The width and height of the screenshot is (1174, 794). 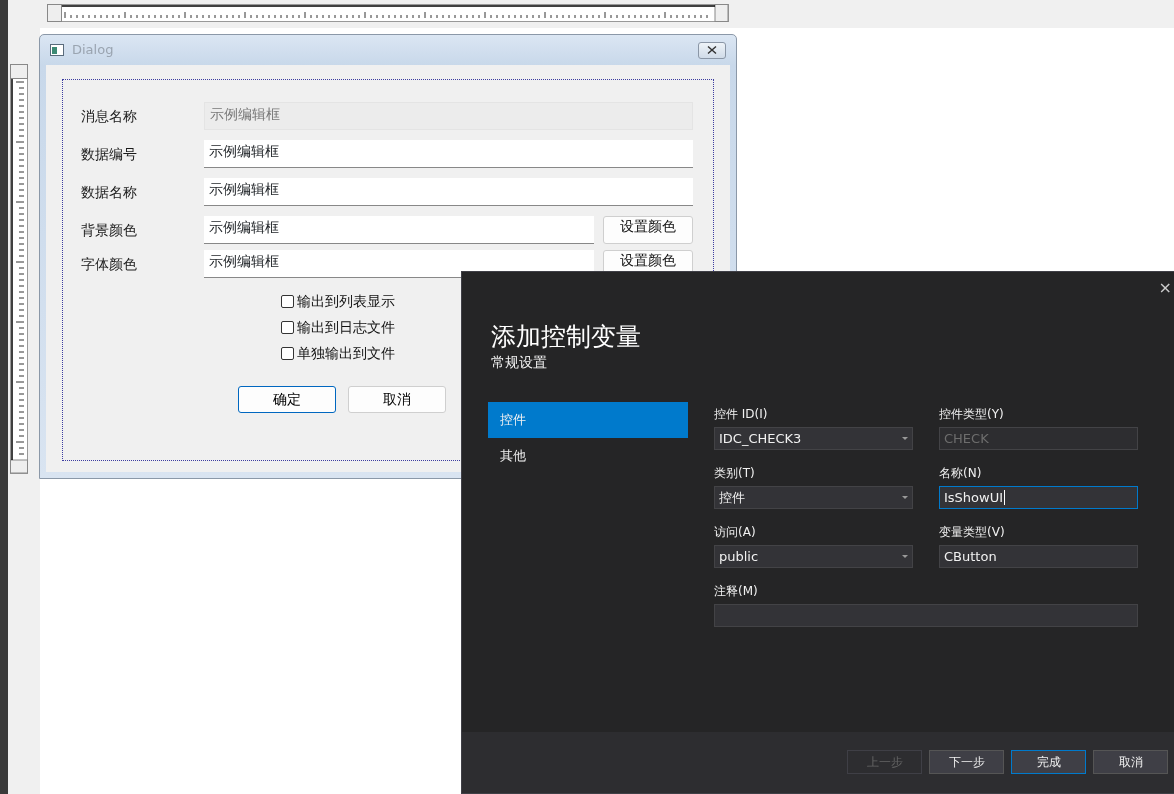 What do you see at coordinates (741, 414) in the screenshot?
I see `field-label: 控件 ID(I)` at bounding box center [741, 414].